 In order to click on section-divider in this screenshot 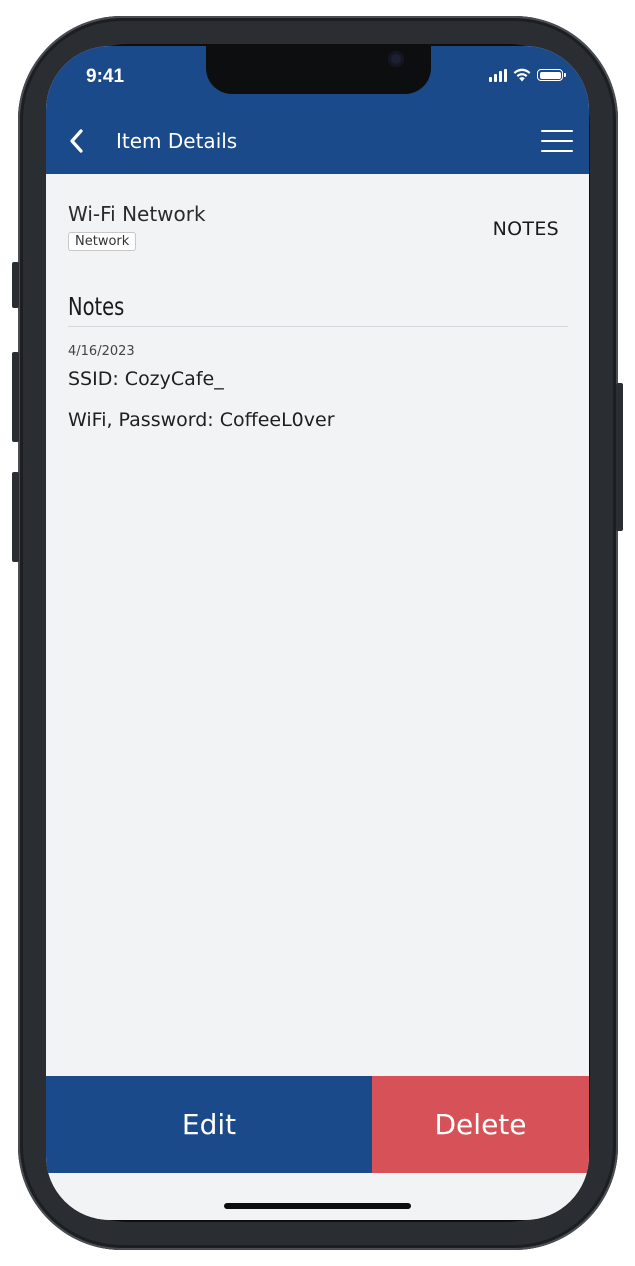, I will do `click(318, 326)`.